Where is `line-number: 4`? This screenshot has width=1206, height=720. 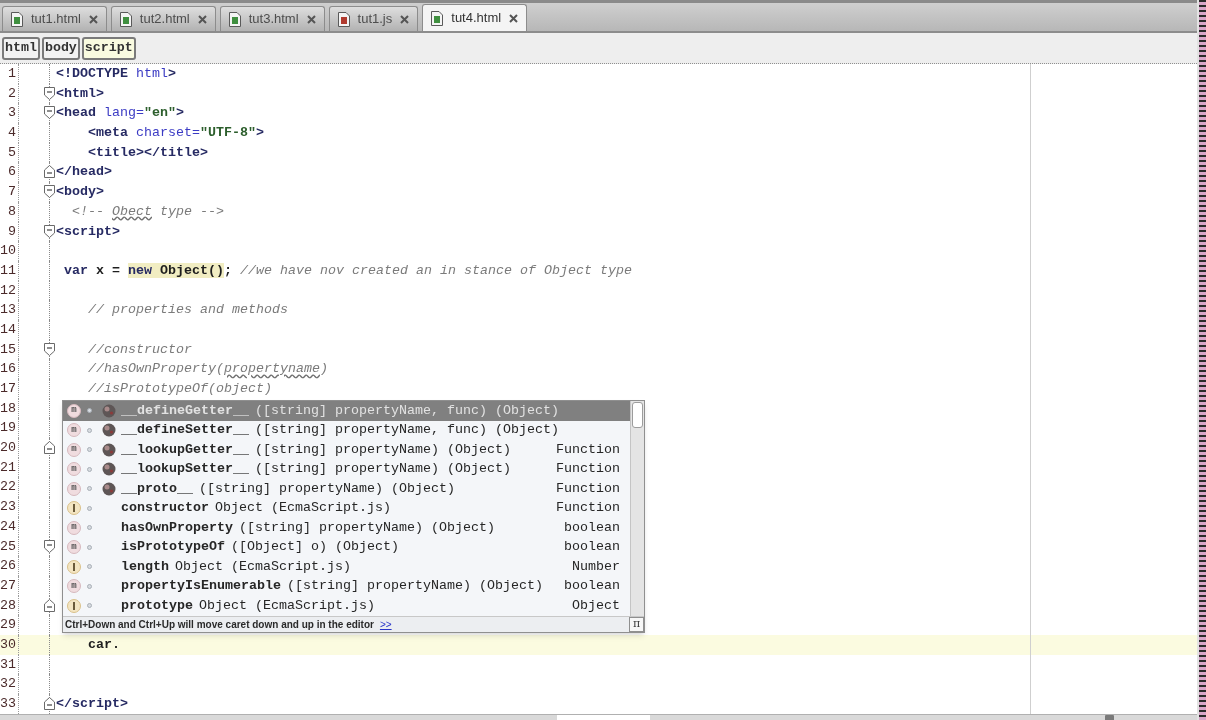
line-number: 4 is located at coordinates (12, 133).